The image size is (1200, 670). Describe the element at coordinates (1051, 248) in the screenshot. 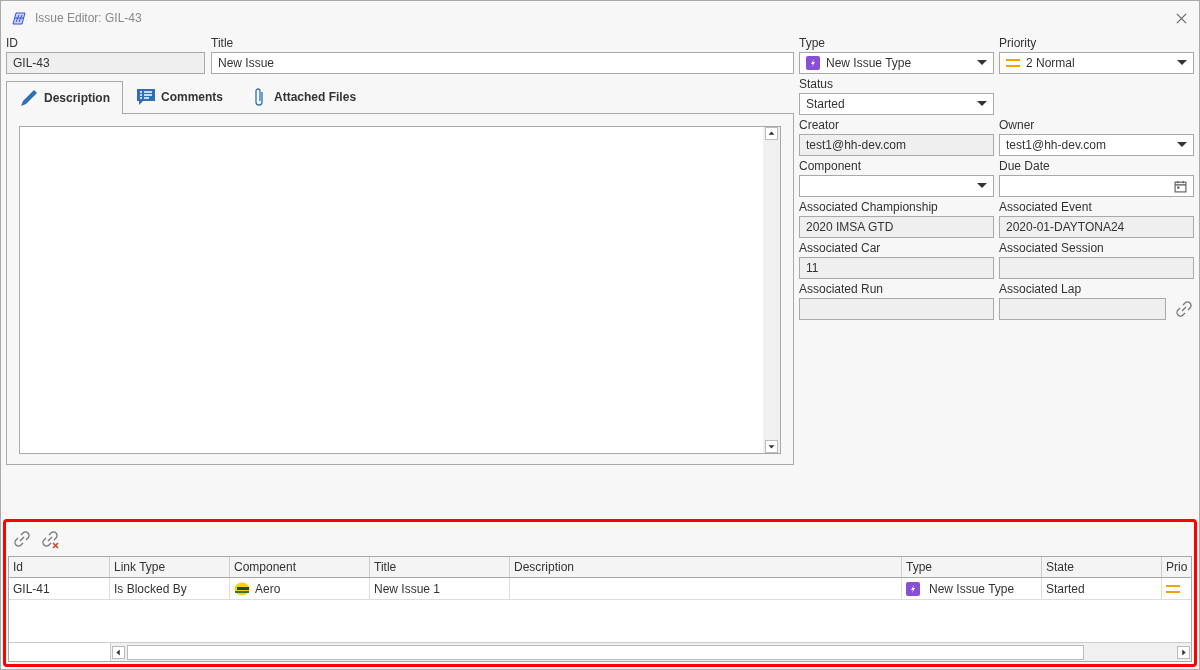

I see `field-label: Associated Session` at that location.